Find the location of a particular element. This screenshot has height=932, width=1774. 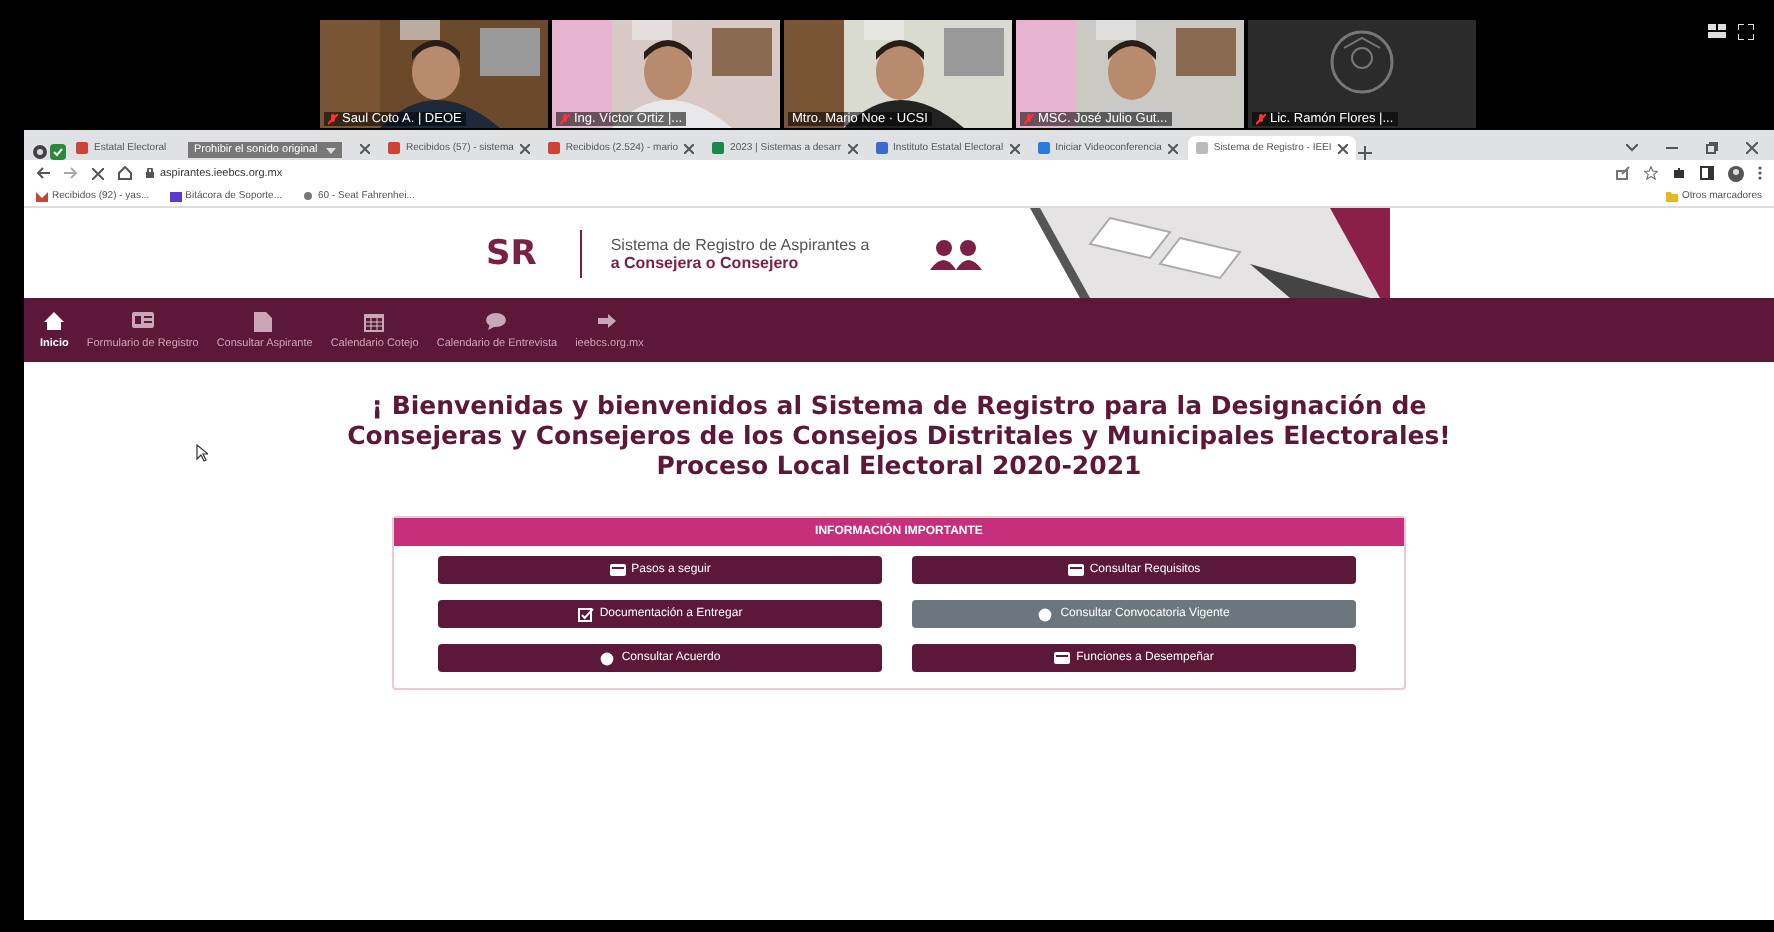

people-icon is located at coordinates (956, 253).